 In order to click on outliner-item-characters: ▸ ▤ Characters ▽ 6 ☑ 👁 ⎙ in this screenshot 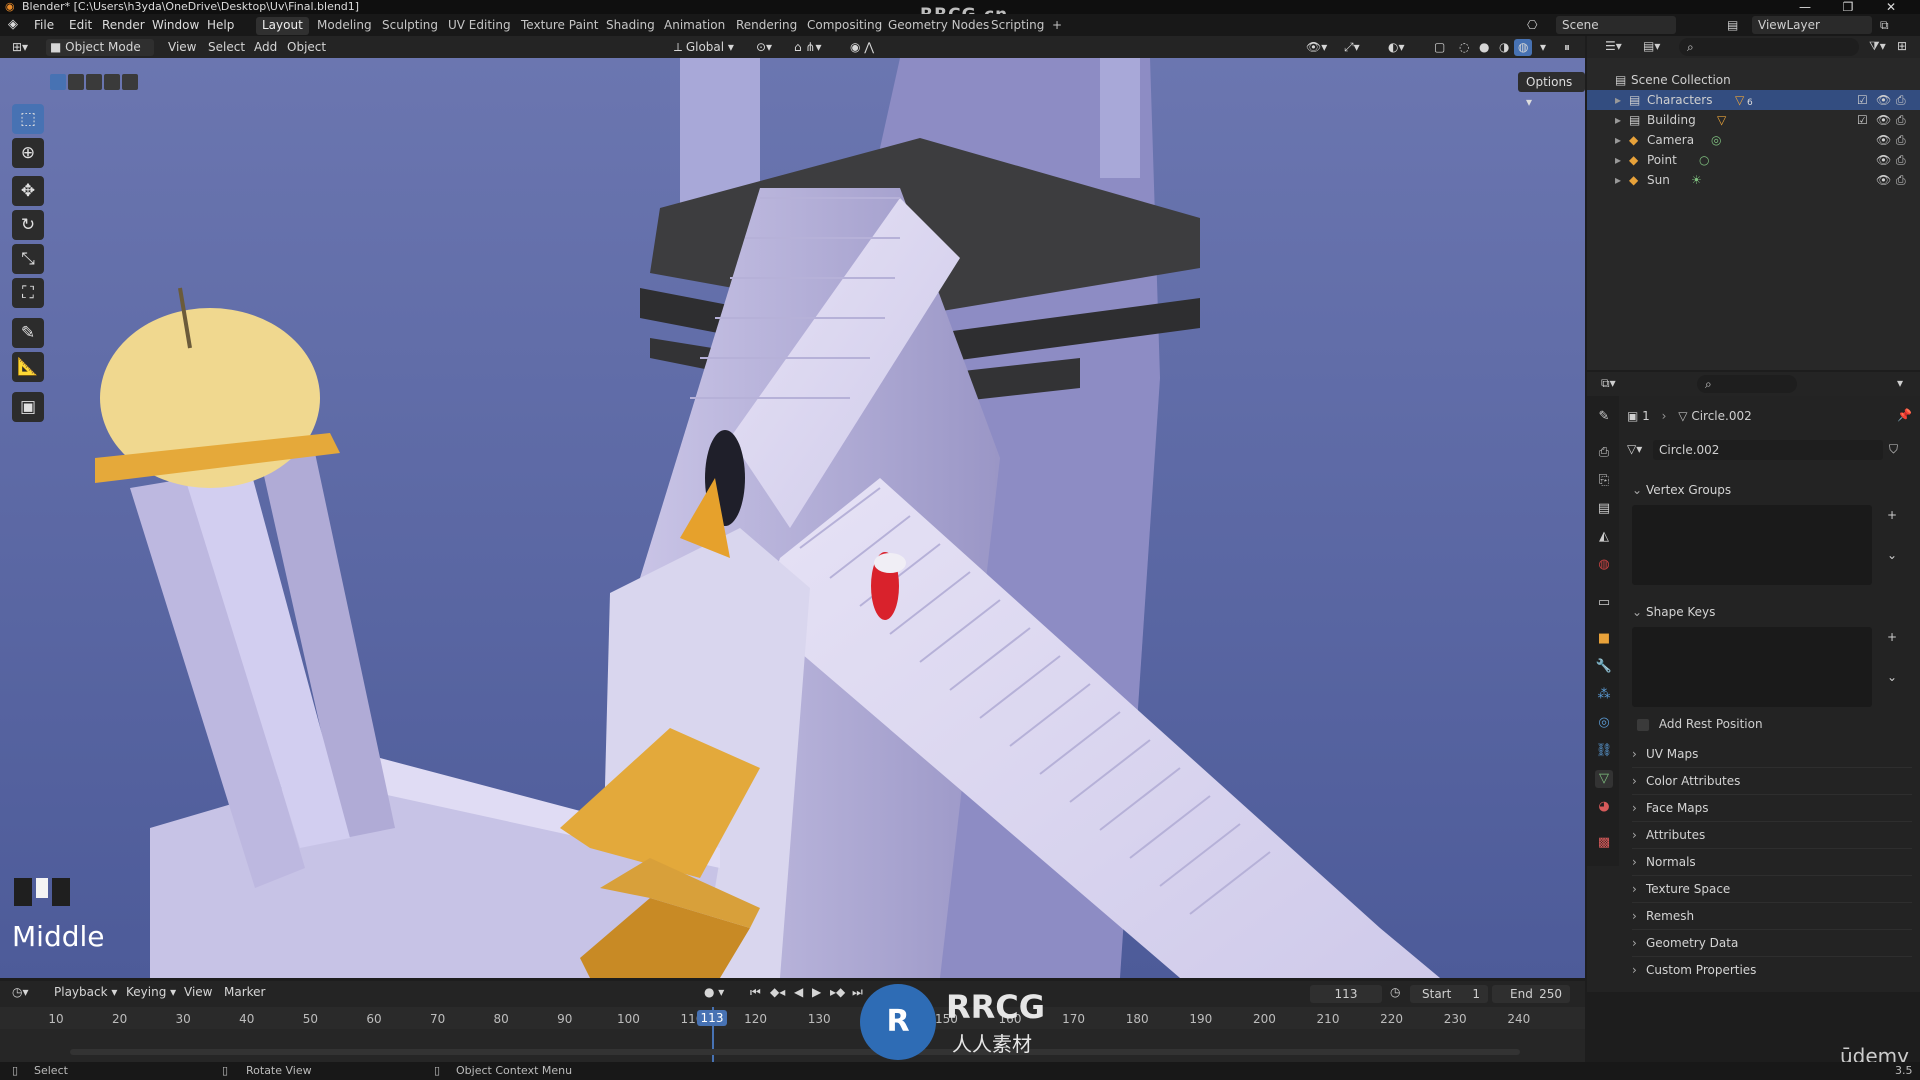, I will do `click(1753, 100)`.